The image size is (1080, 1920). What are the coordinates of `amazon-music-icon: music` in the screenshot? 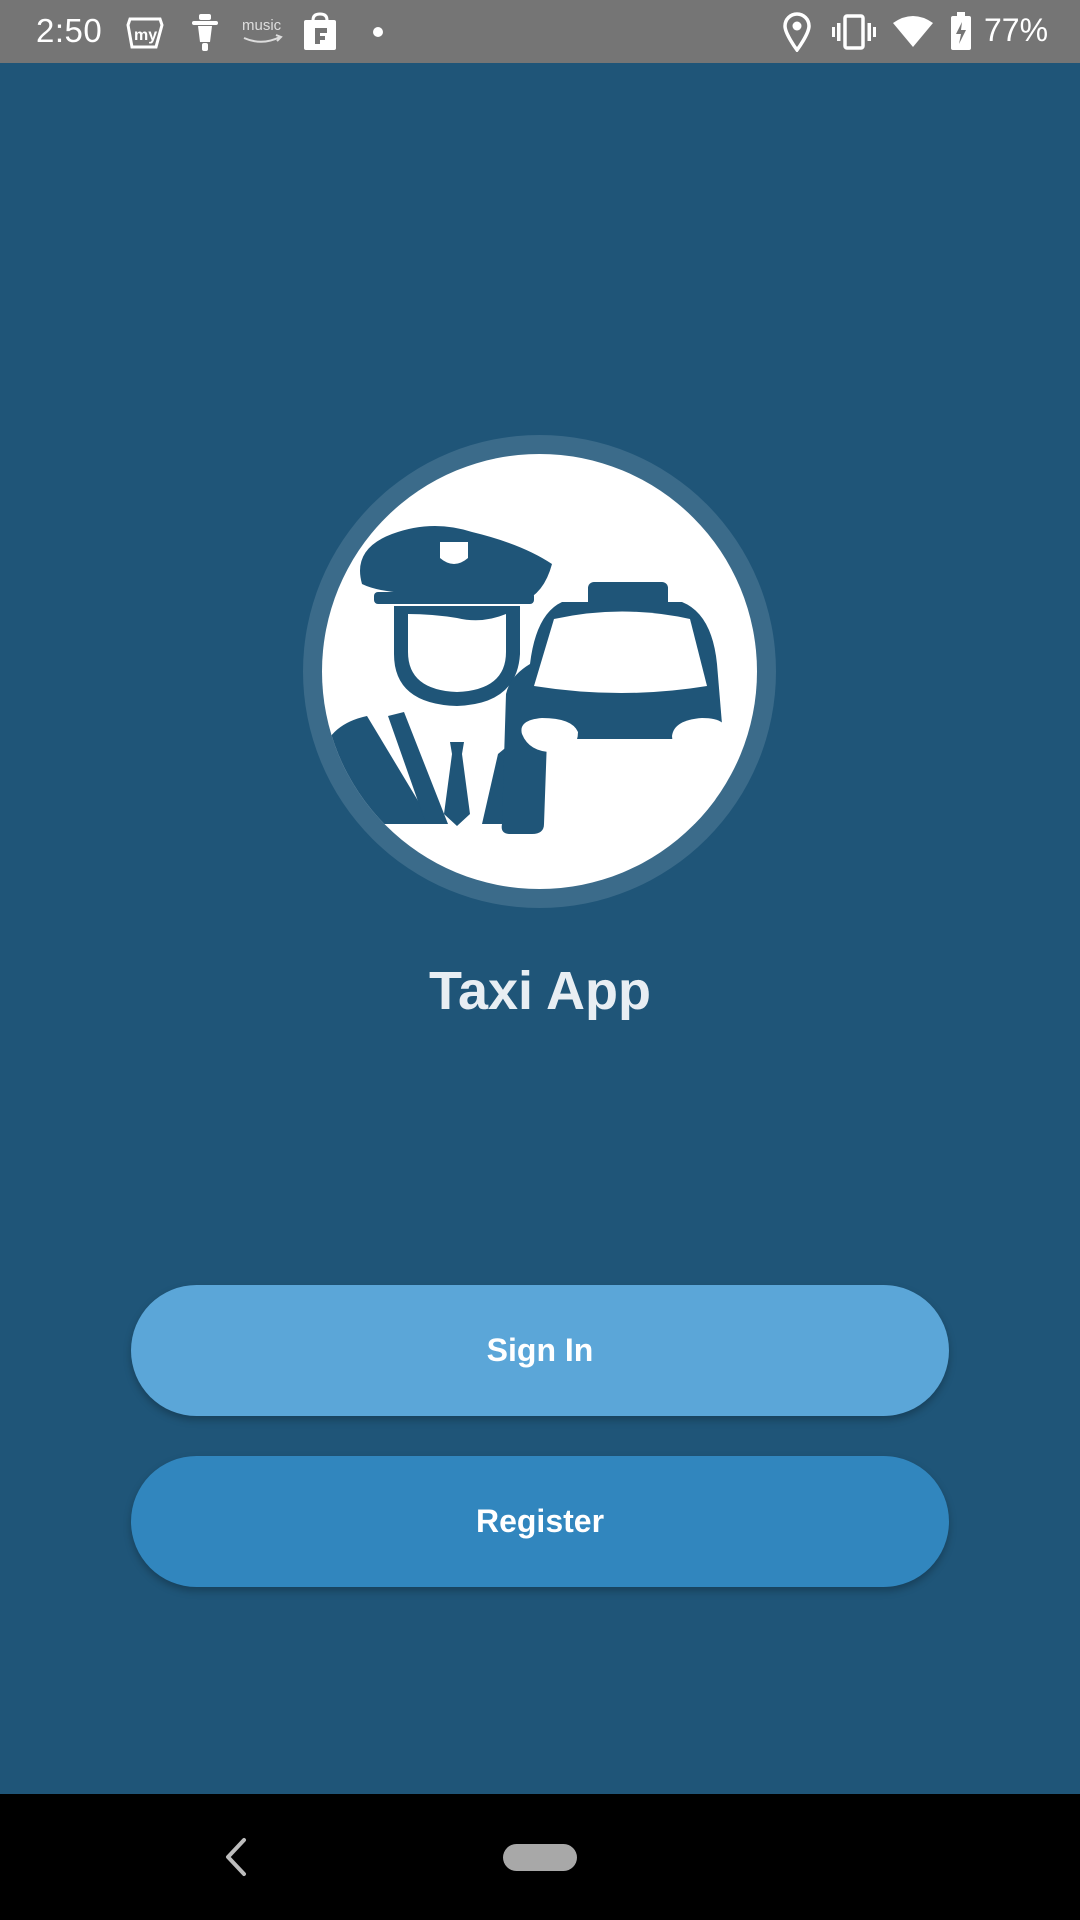 It's located at (262, 32).